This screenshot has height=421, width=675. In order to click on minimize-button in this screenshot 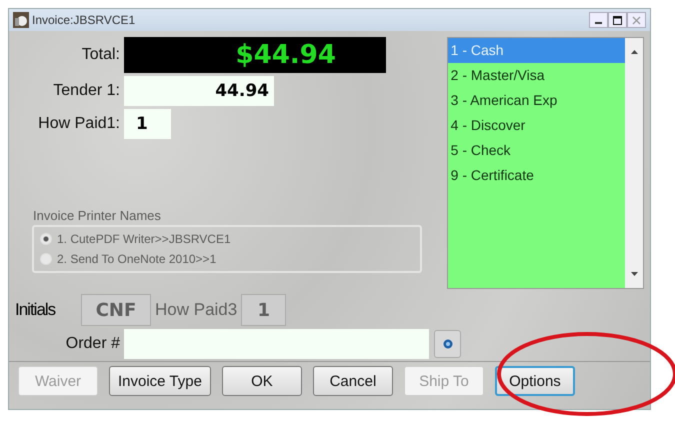, I will do `click(598, 20)`.